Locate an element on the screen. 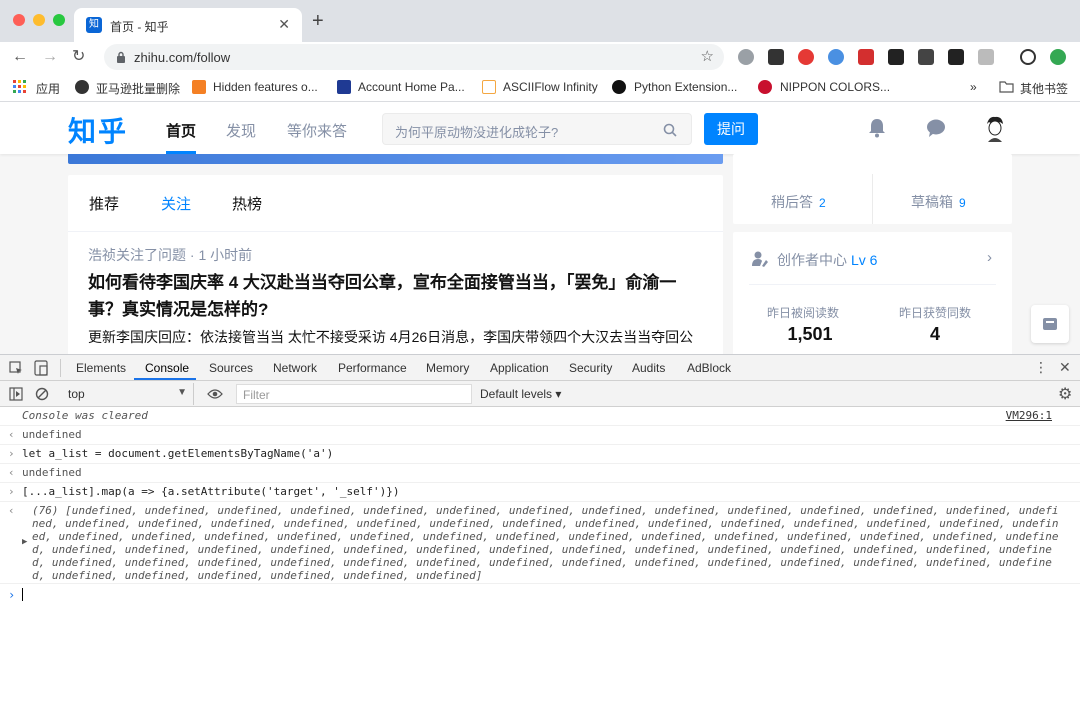 This screenshot has height=701, width=1080. tab-hot: 热榜 is located at coordinates (247, 203).